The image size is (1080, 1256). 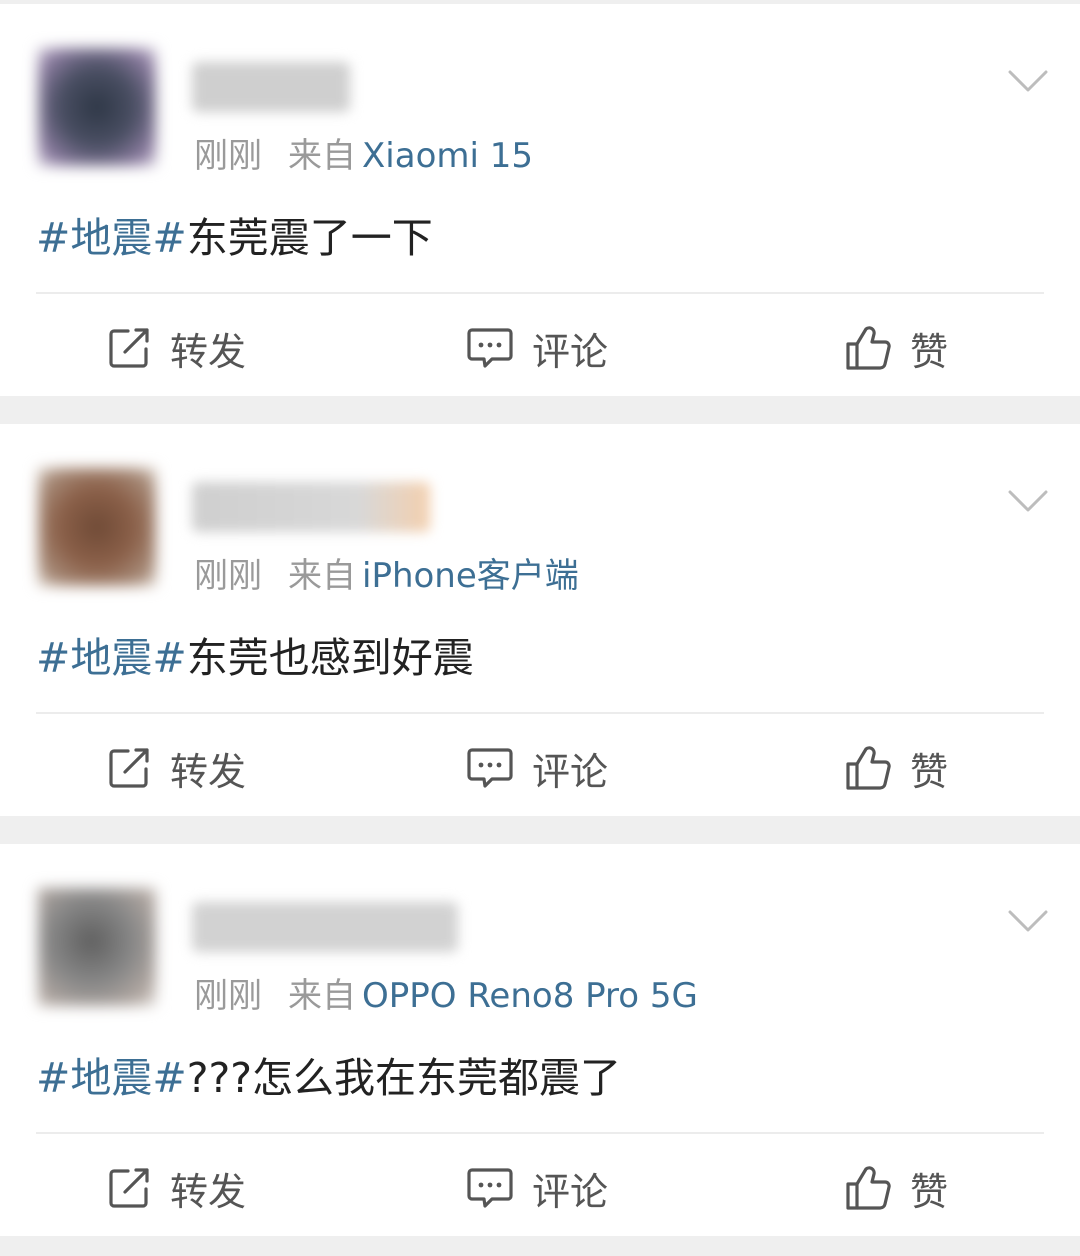 I want to click on post-body: 东莞也感到好震, so click(x=330, y=658).